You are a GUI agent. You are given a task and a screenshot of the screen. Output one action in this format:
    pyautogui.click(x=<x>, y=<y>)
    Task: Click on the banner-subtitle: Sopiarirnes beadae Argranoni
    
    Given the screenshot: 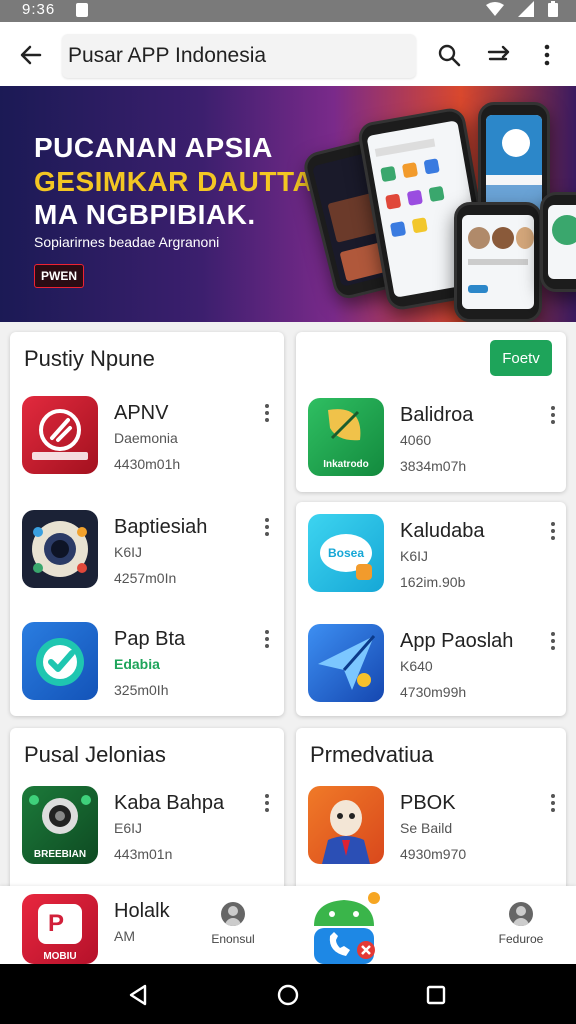 What is the action you would take?
    pyautogui.click(x=127, y=242)
    